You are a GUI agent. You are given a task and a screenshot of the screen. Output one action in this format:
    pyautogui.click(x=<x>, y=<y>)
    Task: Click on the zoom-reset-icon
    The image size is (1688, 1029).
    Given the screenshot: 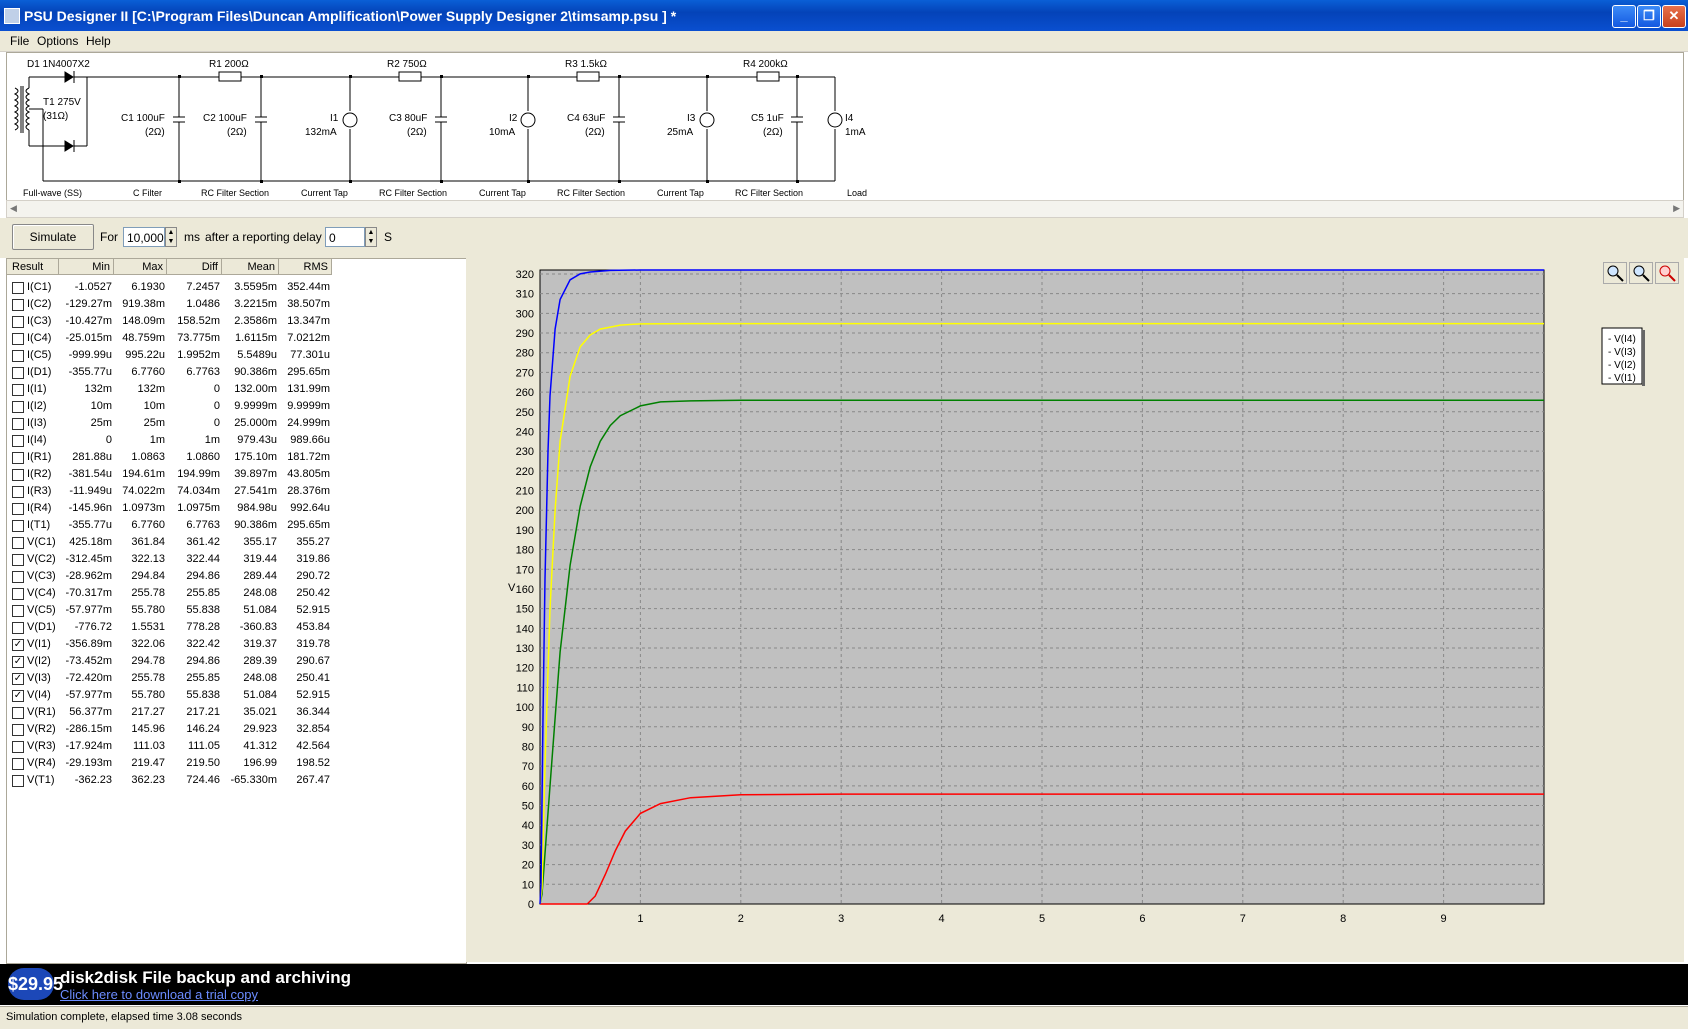 What is the action you would take?
    pyautogui.click(x=1667, y=273)
    